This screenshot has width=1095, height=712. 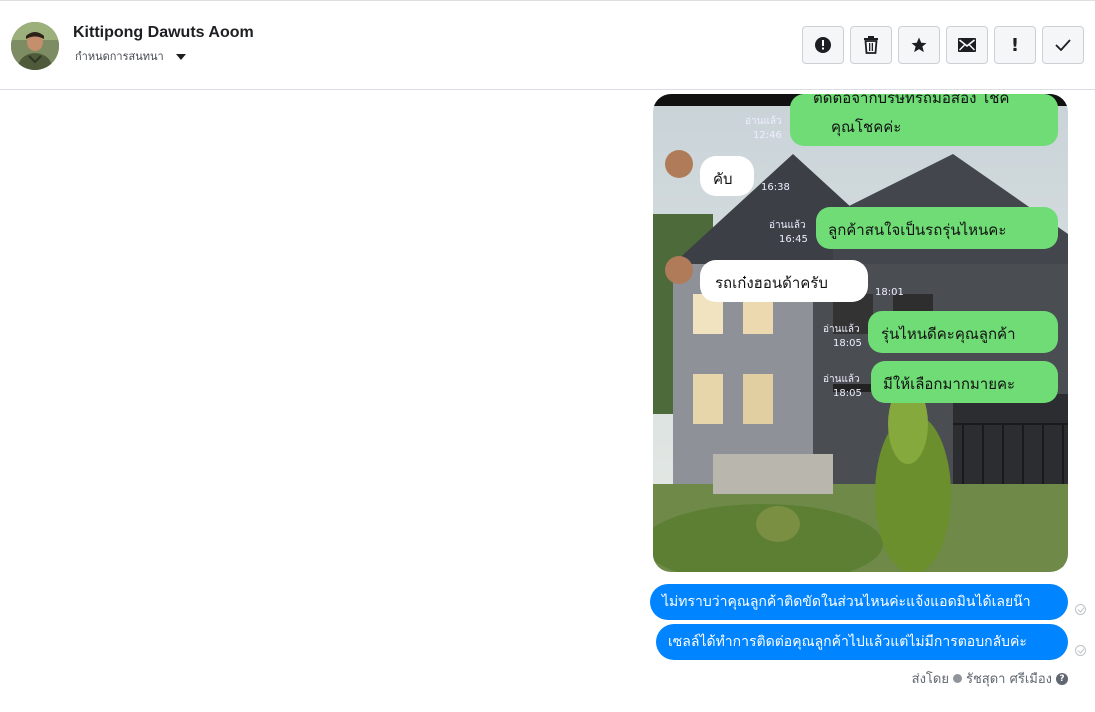 I want to click on sender-name: รัชสุดา ศรีเมือง, so click(x=1009, y=678).